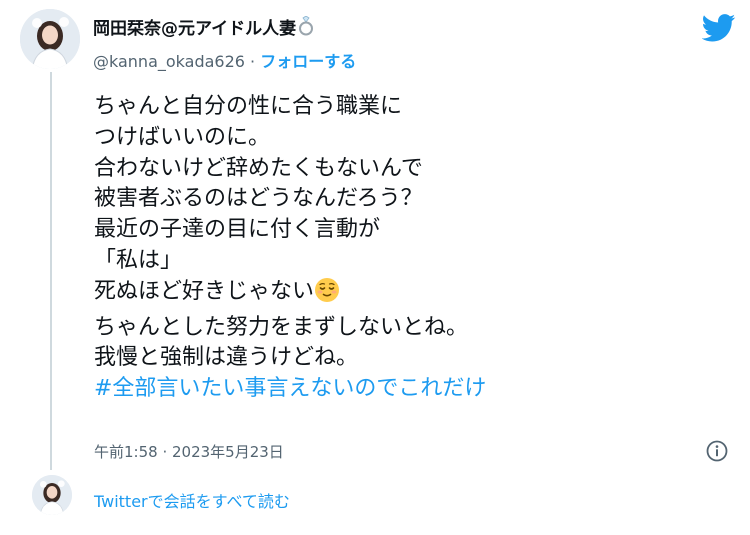 This screenshot has height=535, width=750. I want to click on tweet-line: 死ぬほど好きじゃない, so click(204, 291).